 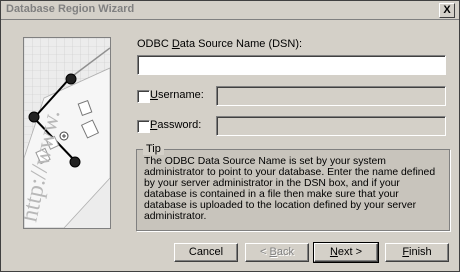 I want to click on close-button: X, so click(x=447, y=10).